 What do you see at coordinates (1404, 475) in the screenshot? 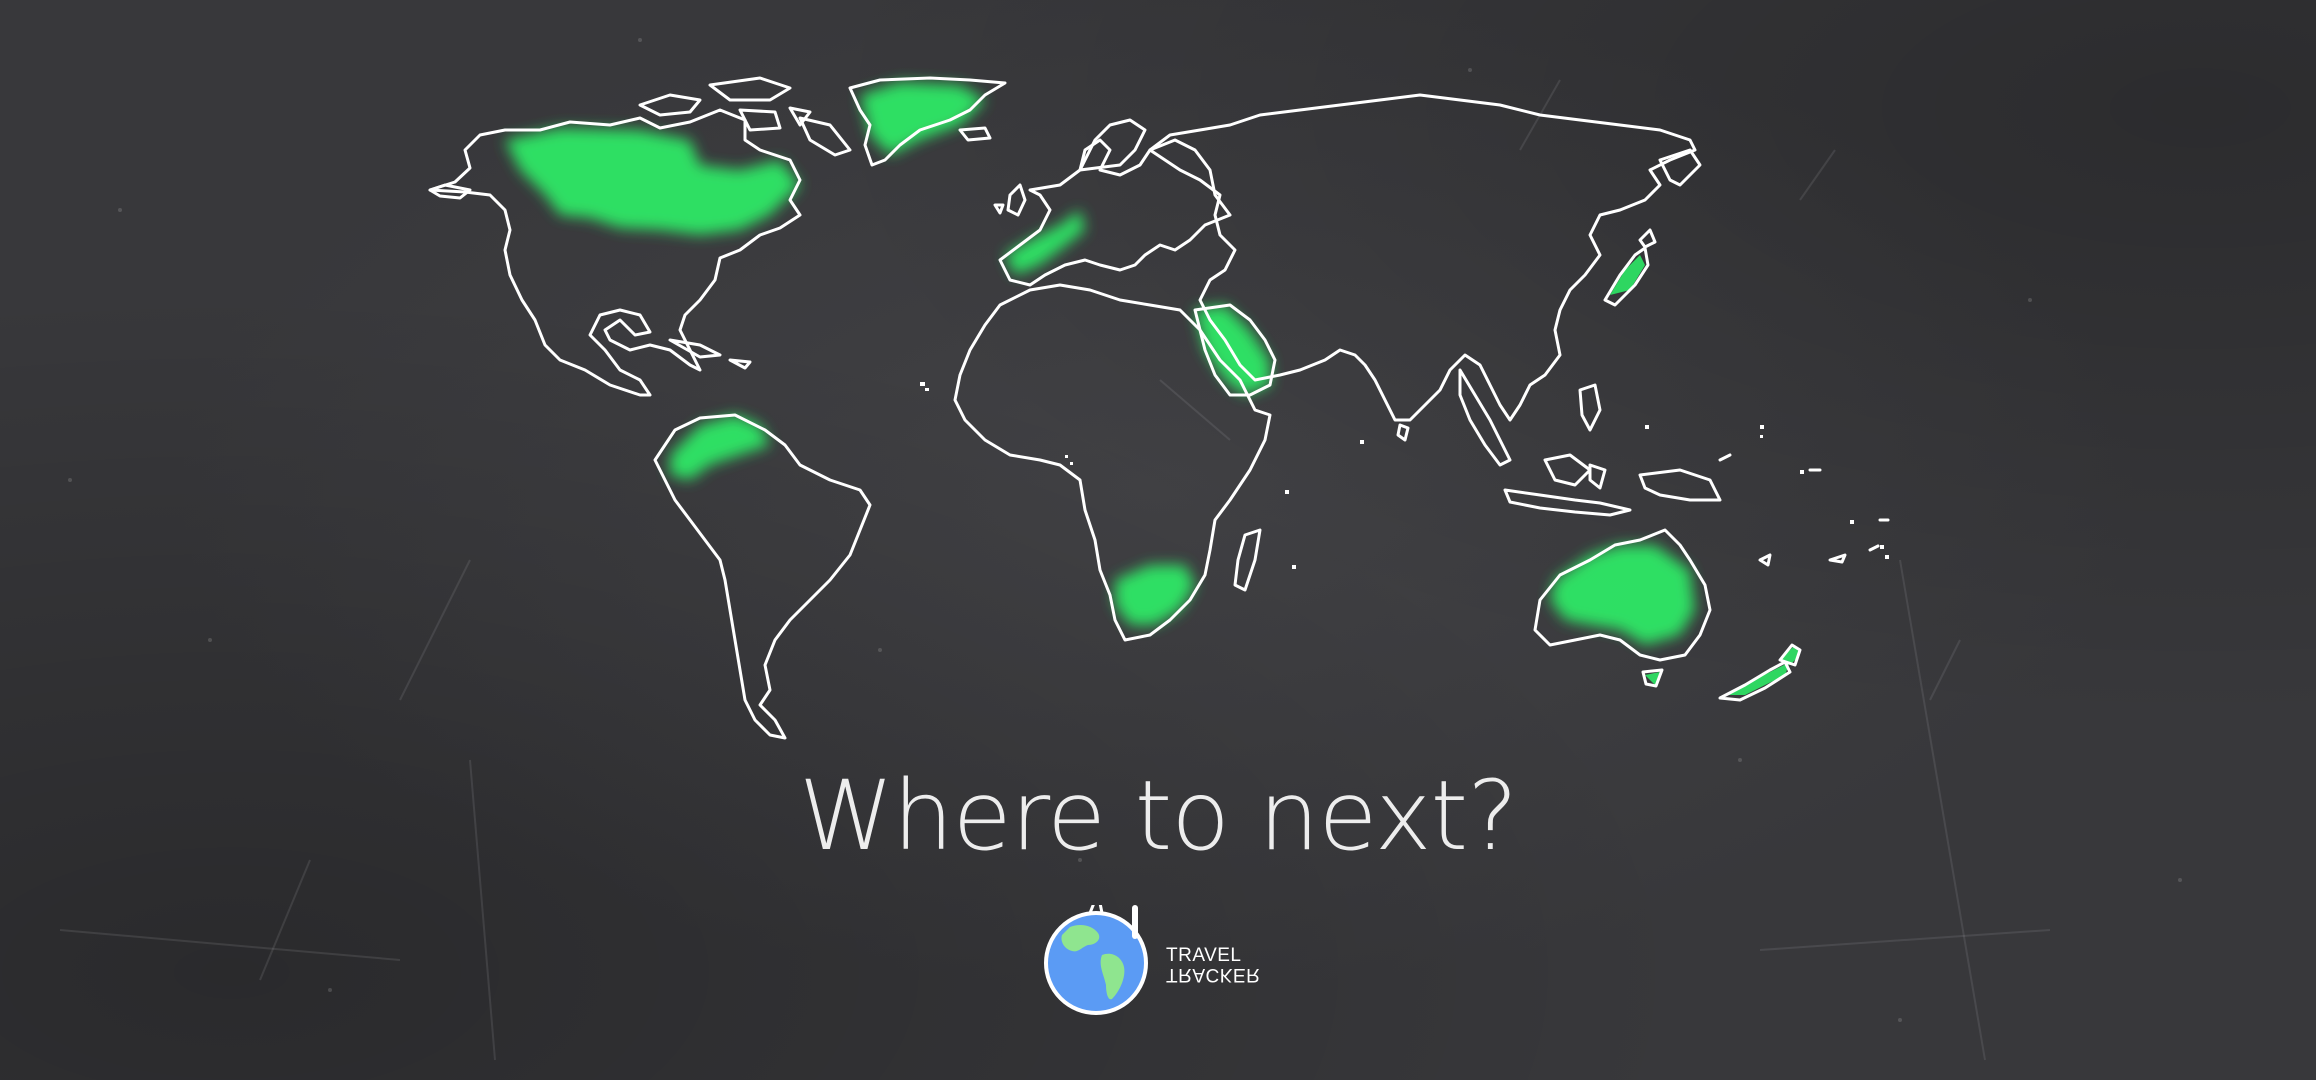
I see `island-dots` at bounding box center [1404, 475].